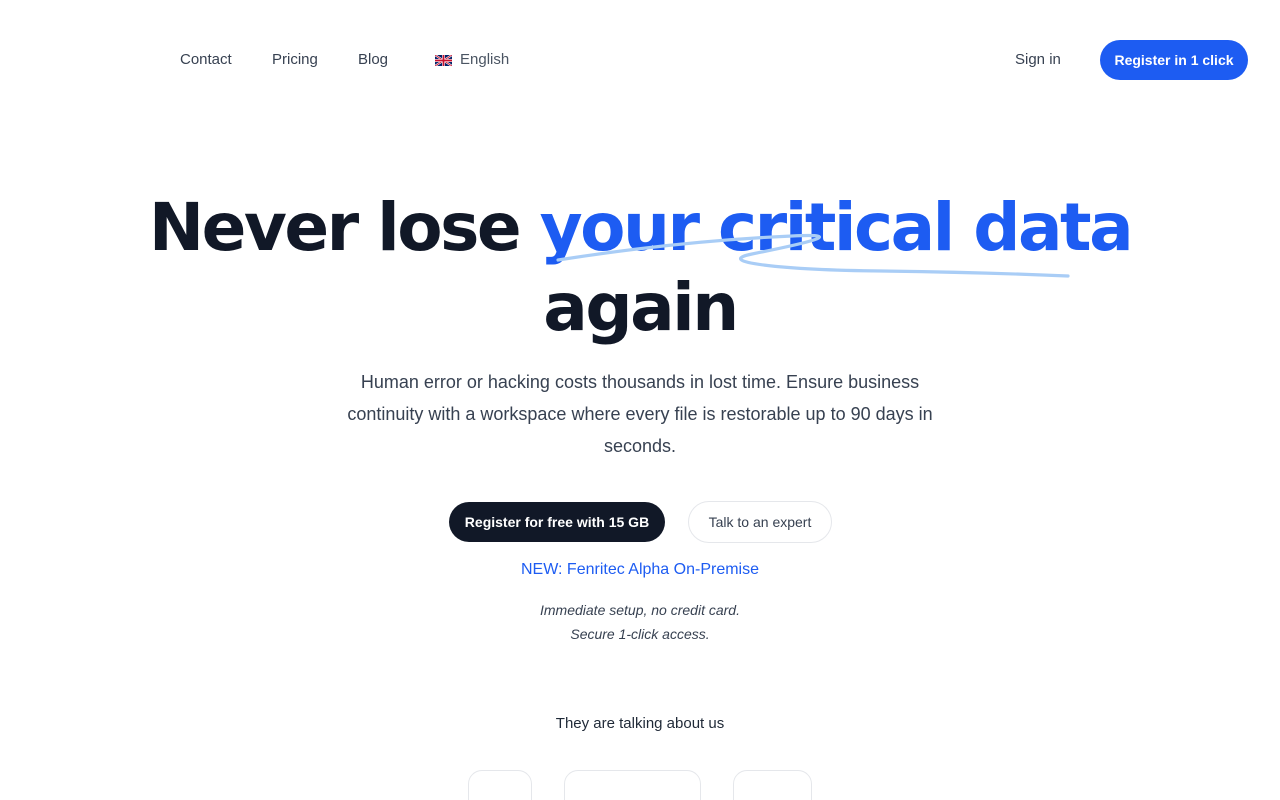 The width and height of the screenshot is (1280, 800). Describe the element at coordinates (836, 227) in the screenshot. I see `hero-title-accent: your critical data` at that location.